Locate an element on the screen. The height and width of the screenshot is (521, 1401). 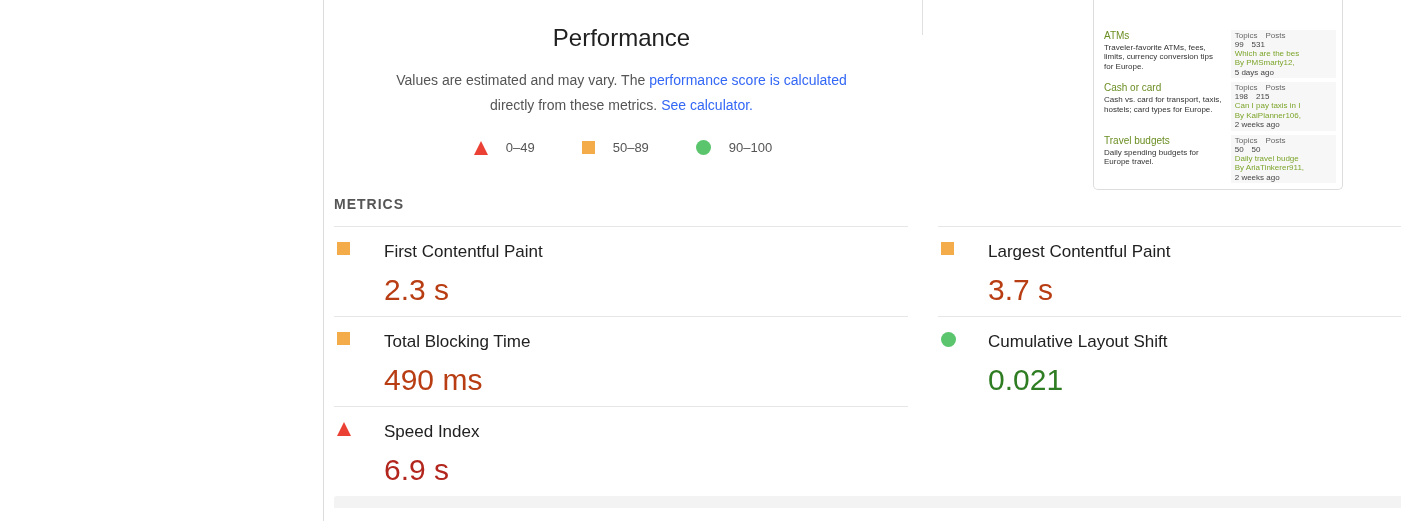
category-title: Cash or card is located at coordinates (1133, 87).